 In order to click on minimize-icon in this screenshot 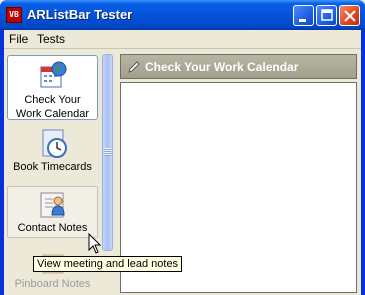, I will do `click(302, 20)`.